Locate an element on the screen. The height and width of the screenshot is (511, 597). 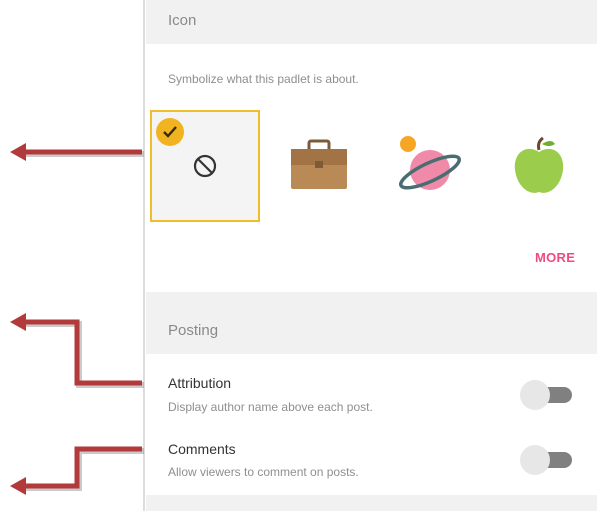
icon-option-briefcase is located at coordinates (319, 166).